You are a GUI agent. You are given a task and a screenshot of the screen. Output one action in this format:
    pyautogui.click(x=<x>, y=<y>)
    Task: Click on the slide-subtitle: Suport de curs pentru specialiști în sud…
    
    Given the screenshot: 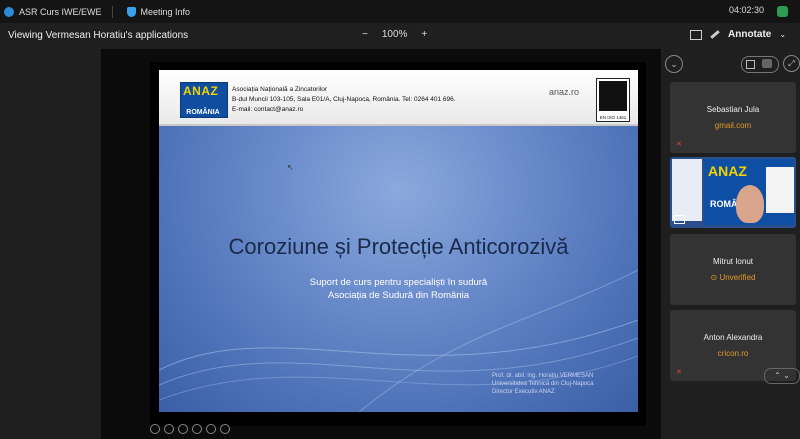 What is the action you would take?
    pyautogui.click(x=398, y=289)
    